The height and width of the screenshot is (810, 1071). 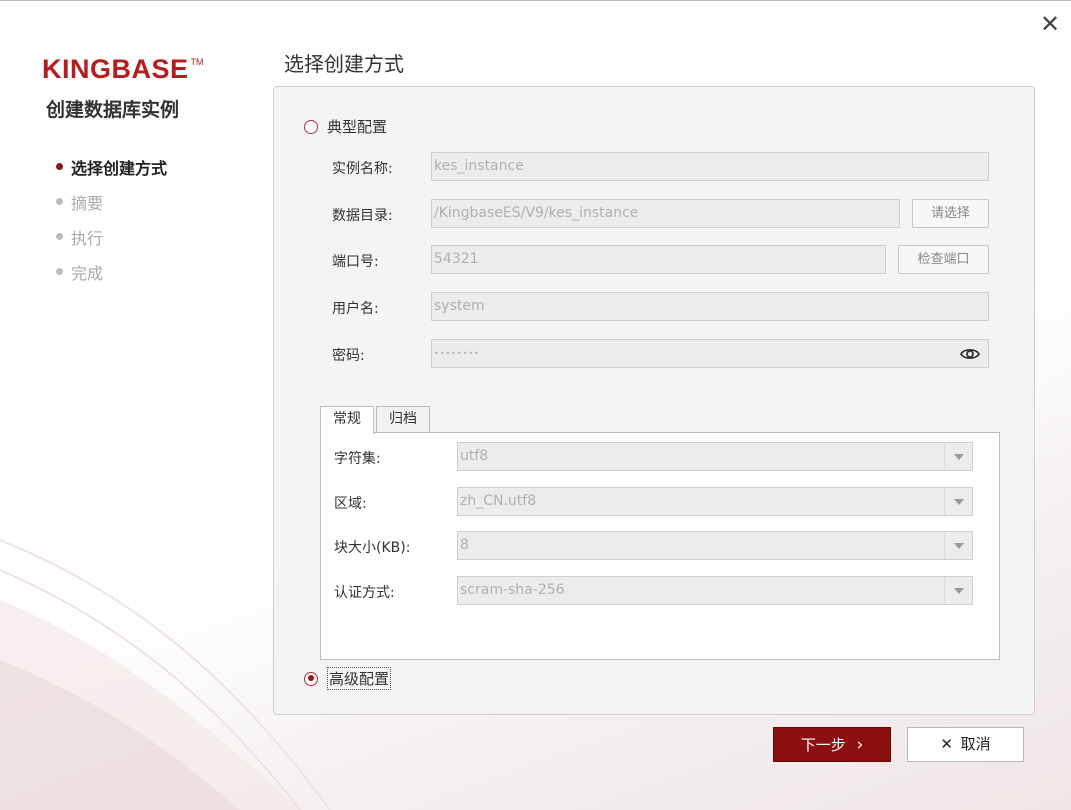 What do you see at coordinates (115, 69) in the screenshot?
I see `logo-text: KINGBASE` at bounding box center [115, 69].